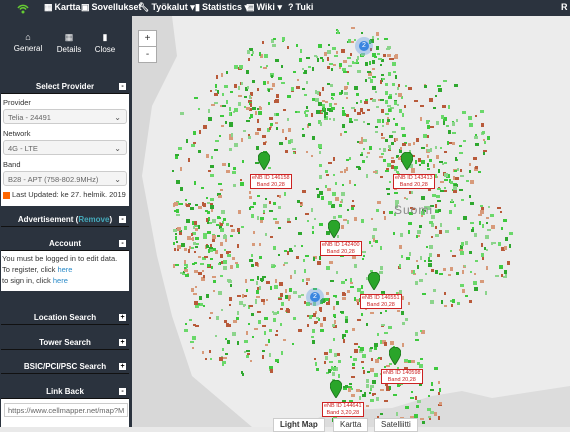 The width and height of the screenshot is (570, 432). What do you see at coordinates (396, 425) in the screenshot?
I see `map-type-satellite: Satelliitti` at bounding box center [396, 425].